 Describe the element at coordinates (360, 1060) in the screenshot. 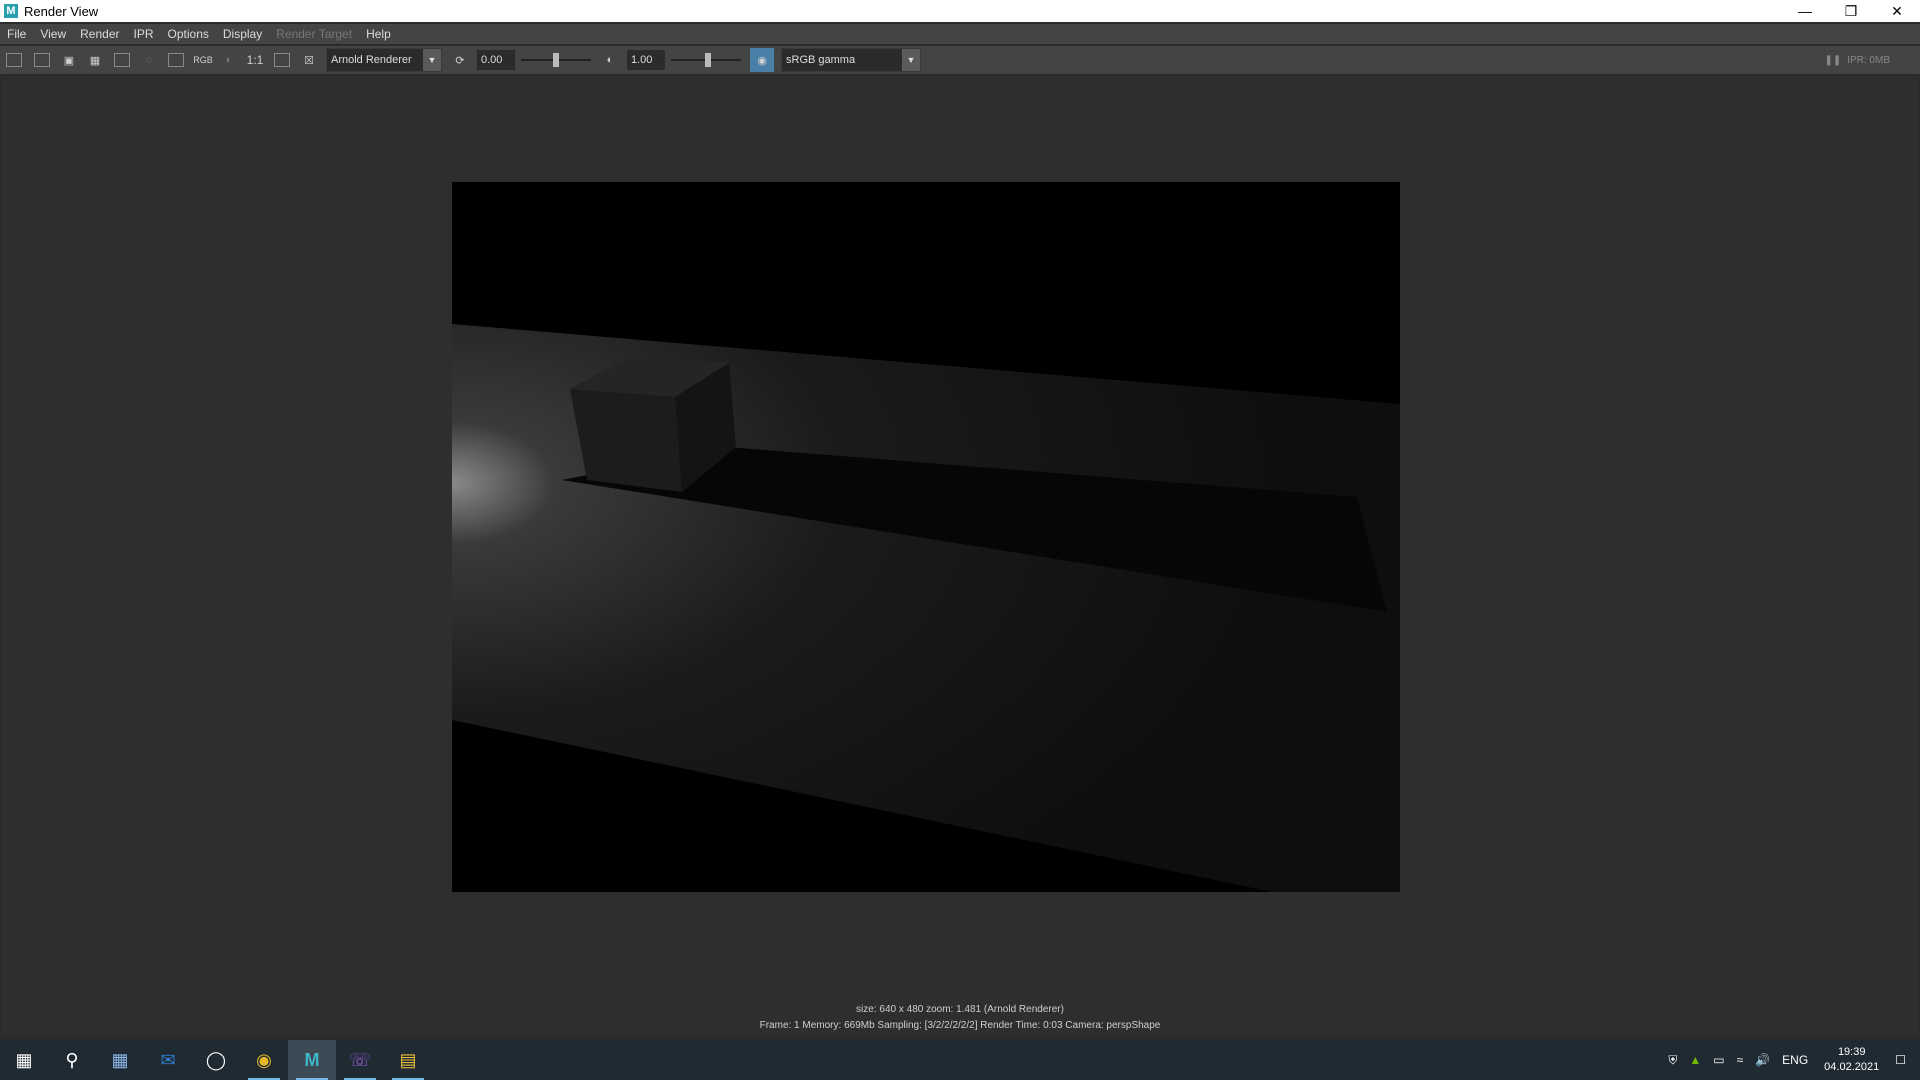

I see `viber-icon: ☏` at that location.